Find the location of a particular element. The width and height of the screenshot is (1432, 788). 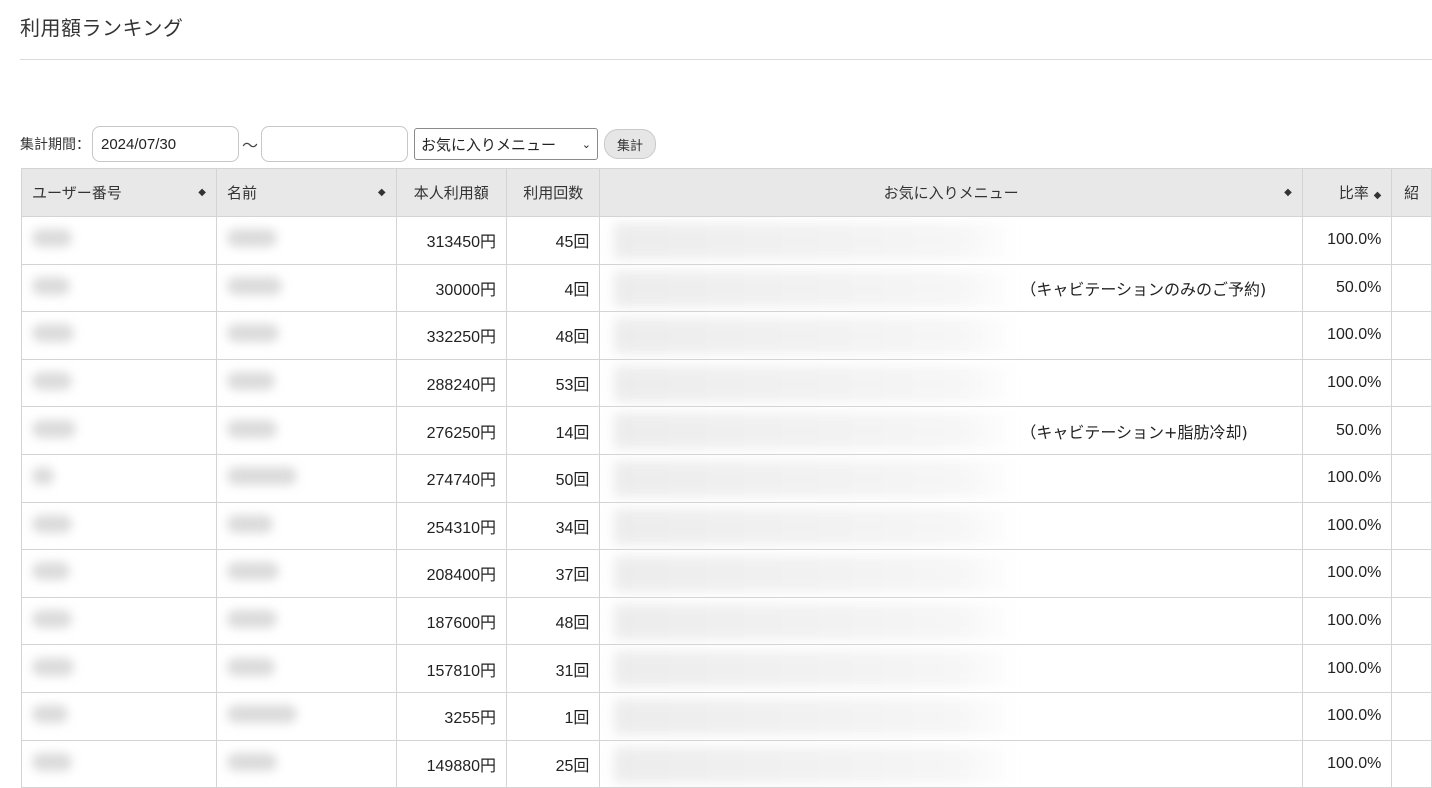

col-favorite-menu: お気に入りメニュー ◆ is located at coordinates (951, 192).